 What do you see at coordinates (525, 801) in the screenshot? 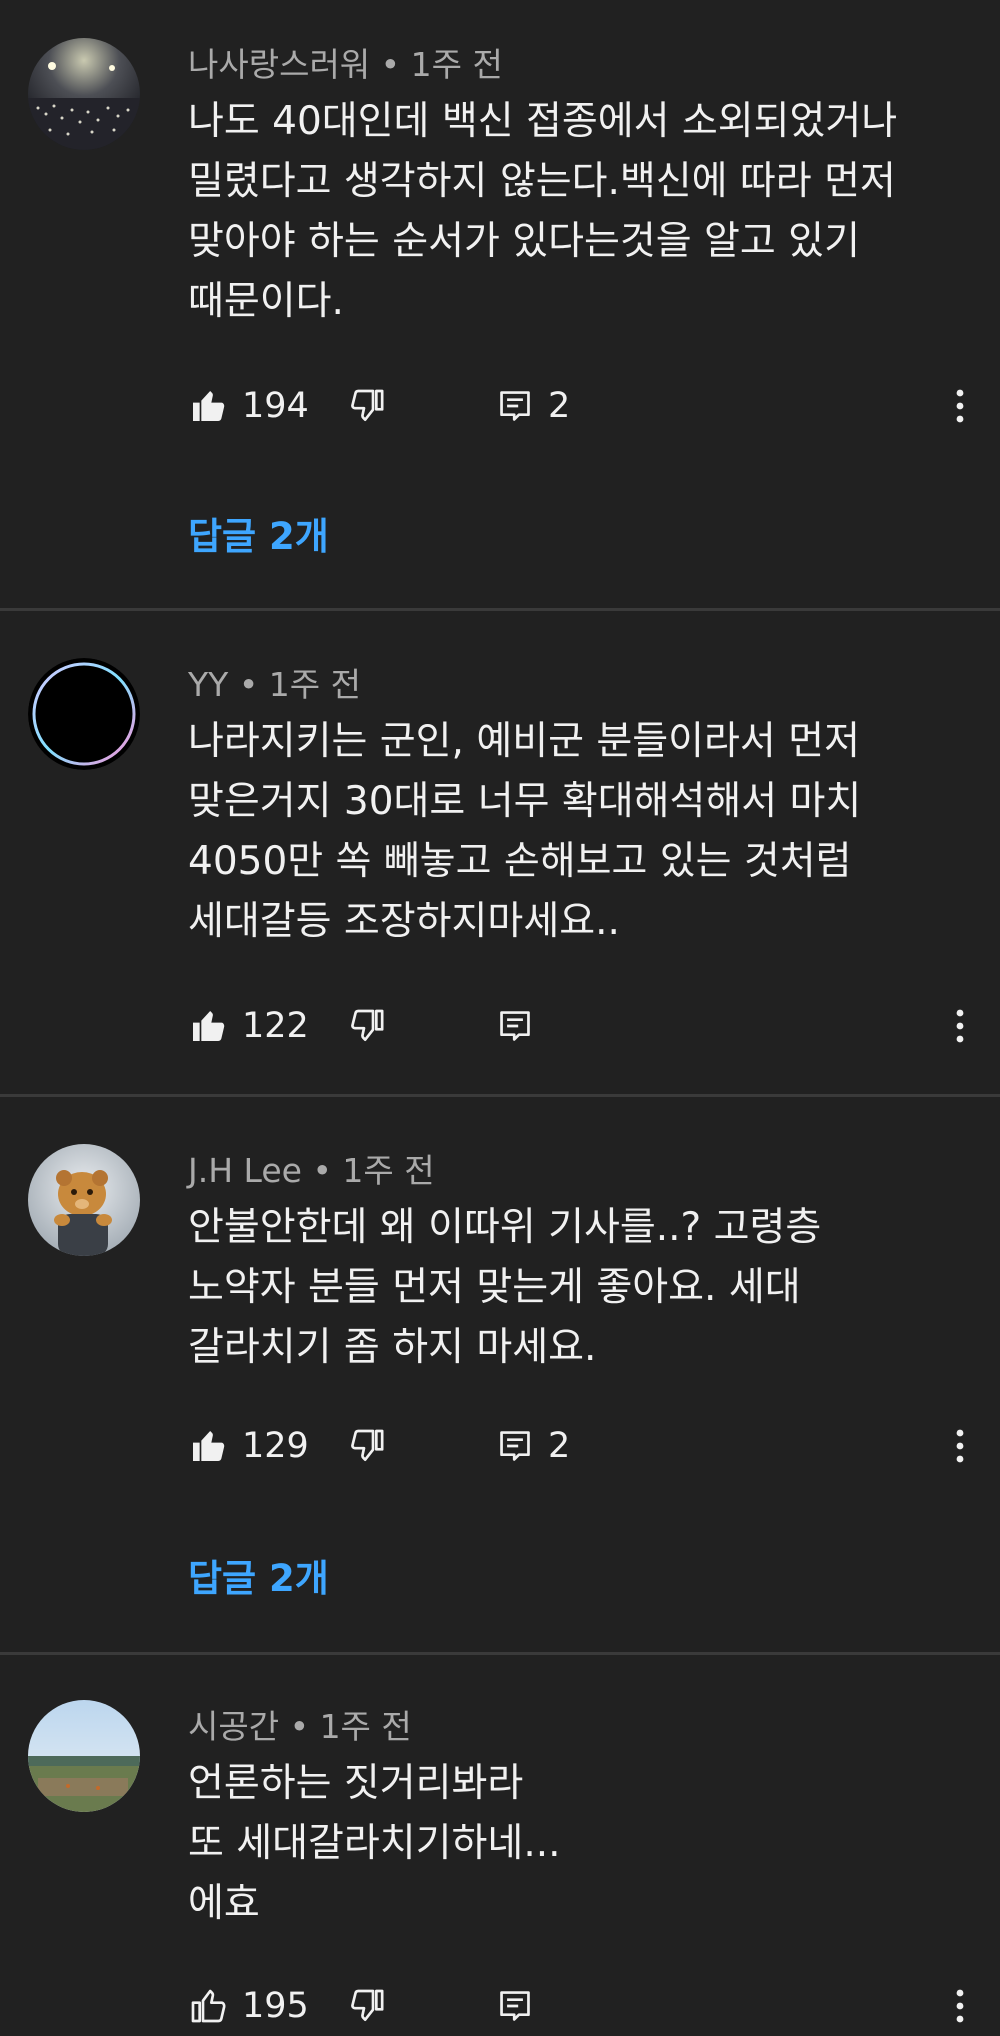
I see `comment-line: 맞은거지 30대로 너무 확대해석해서 마치` at bounding box center [525, 801].